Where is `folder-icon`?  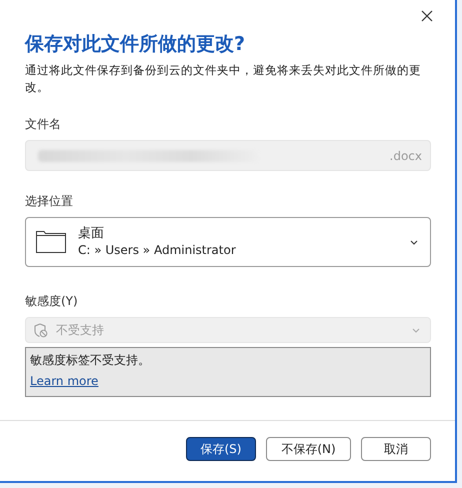 folder-icon is located at coordinates (51, 242).